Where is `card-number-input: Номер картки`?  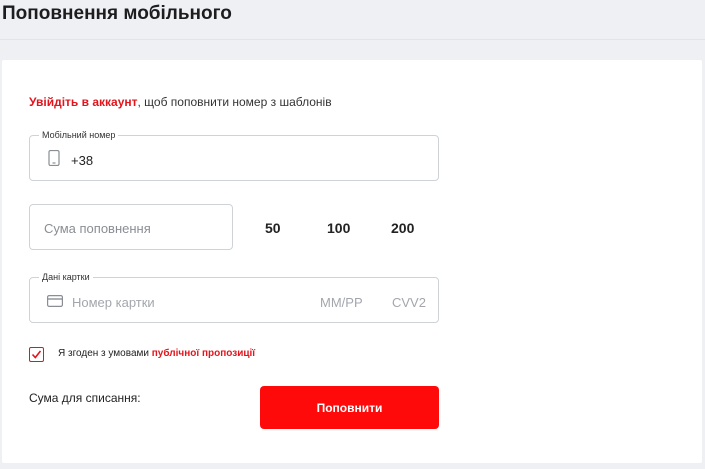 card-number-input: Номер картки is located at coordinates (113, 302).